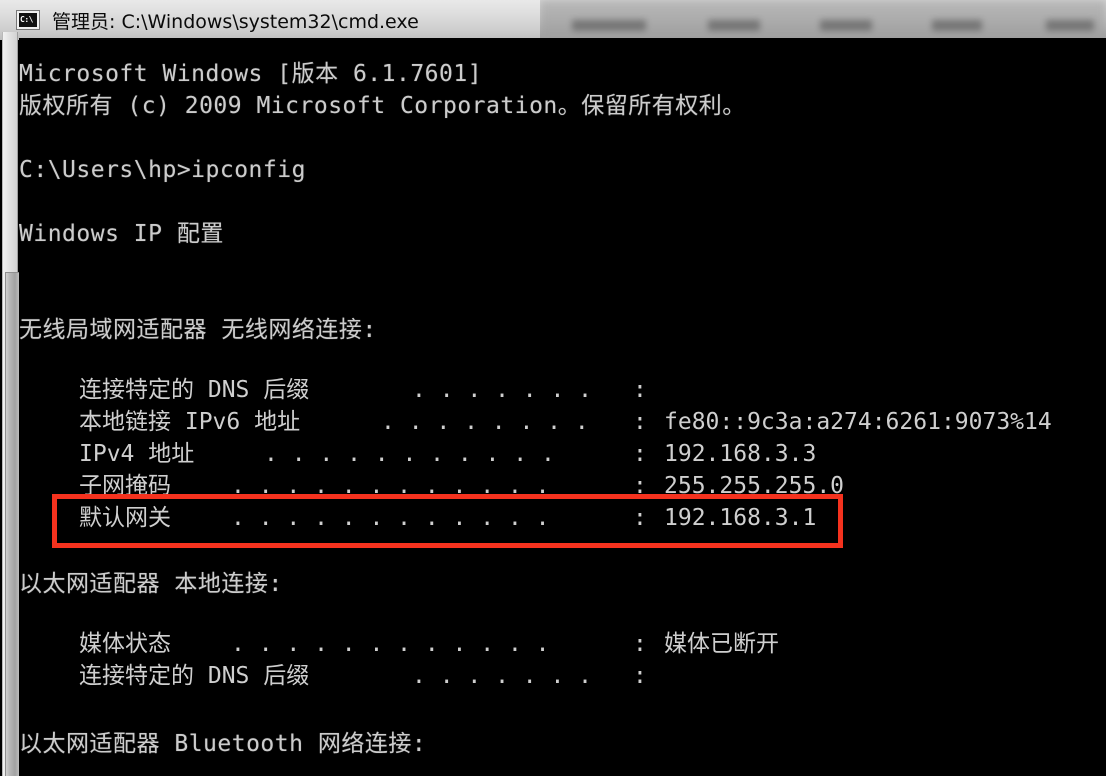 Image resolution: width=1106 pixels, height=776 pixels. Describe the element at coordinates (721, 644) in the screenshot. I see `row-value: 媒体已断开` at that location.